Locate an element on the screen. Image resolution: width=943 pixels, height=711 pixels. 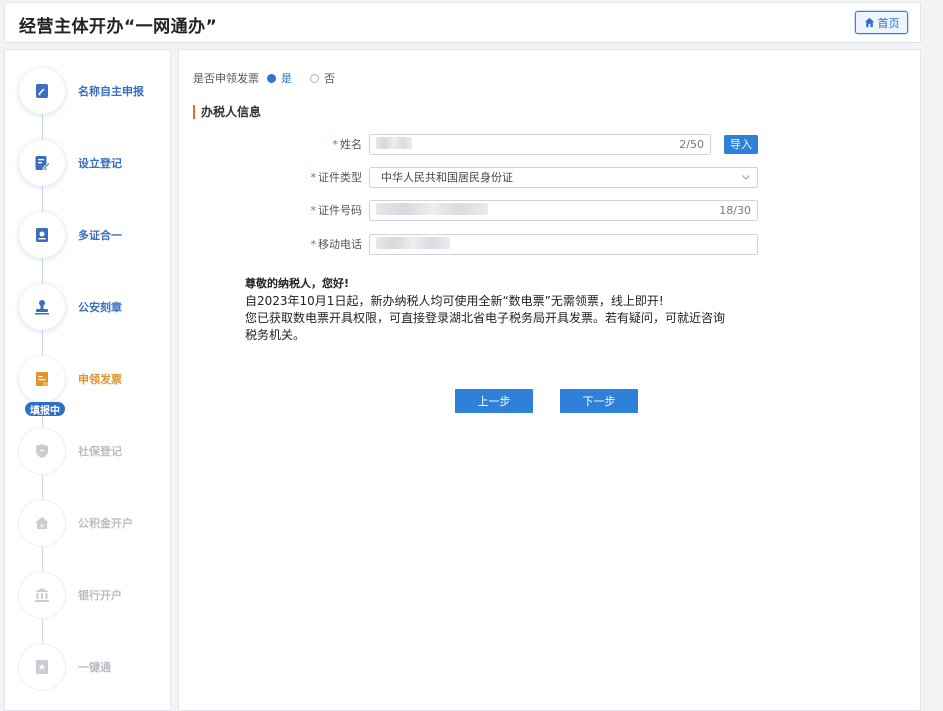
field-label: * 证件号码 is located at coordinates (336, 210).